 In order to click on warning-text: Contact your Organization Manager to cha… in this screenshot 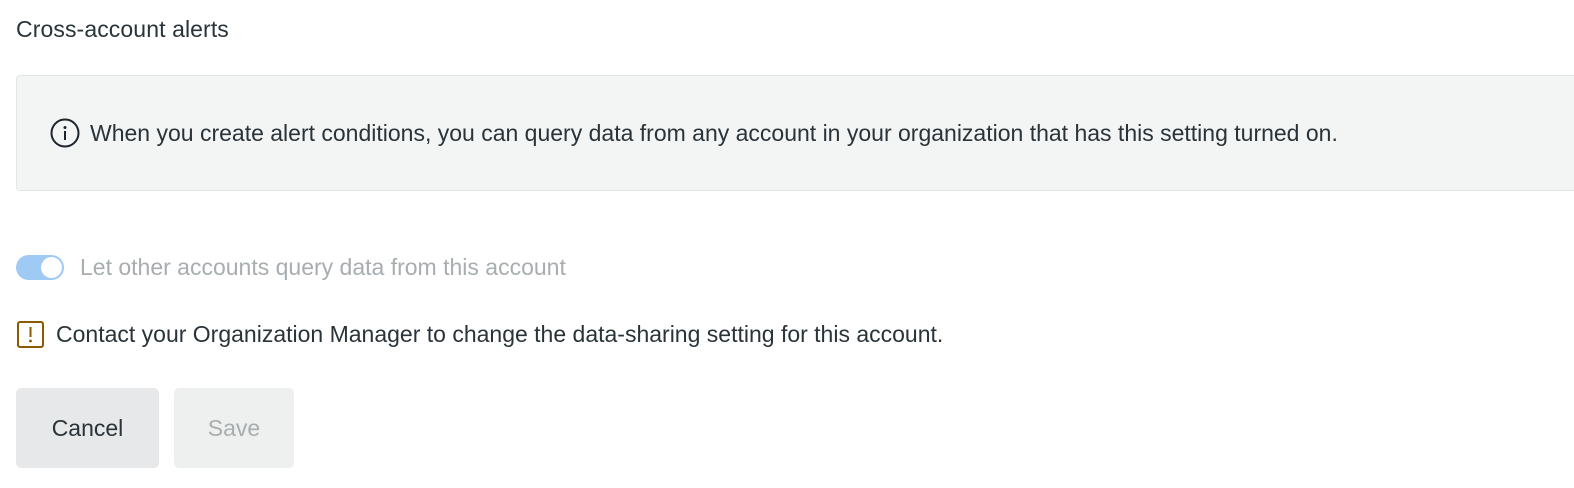, I will do `click(500, 334)`.